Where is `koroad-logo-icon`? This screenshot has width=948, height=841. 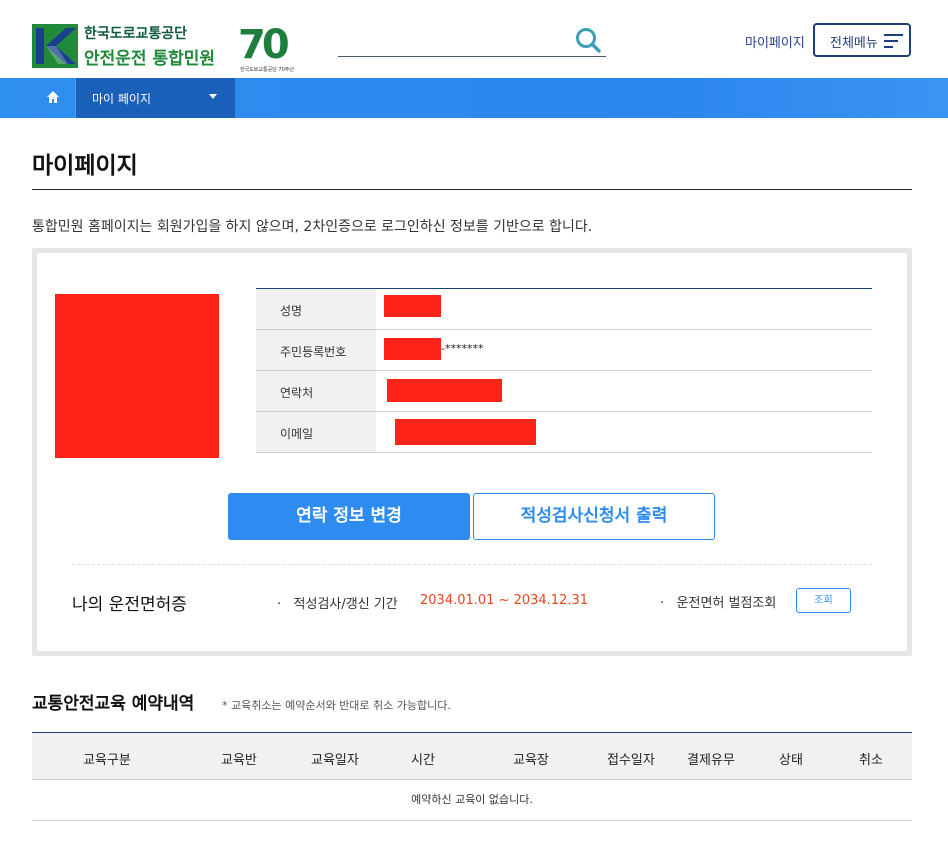
koroad-logo-icon is located at coordinates (55, 46).